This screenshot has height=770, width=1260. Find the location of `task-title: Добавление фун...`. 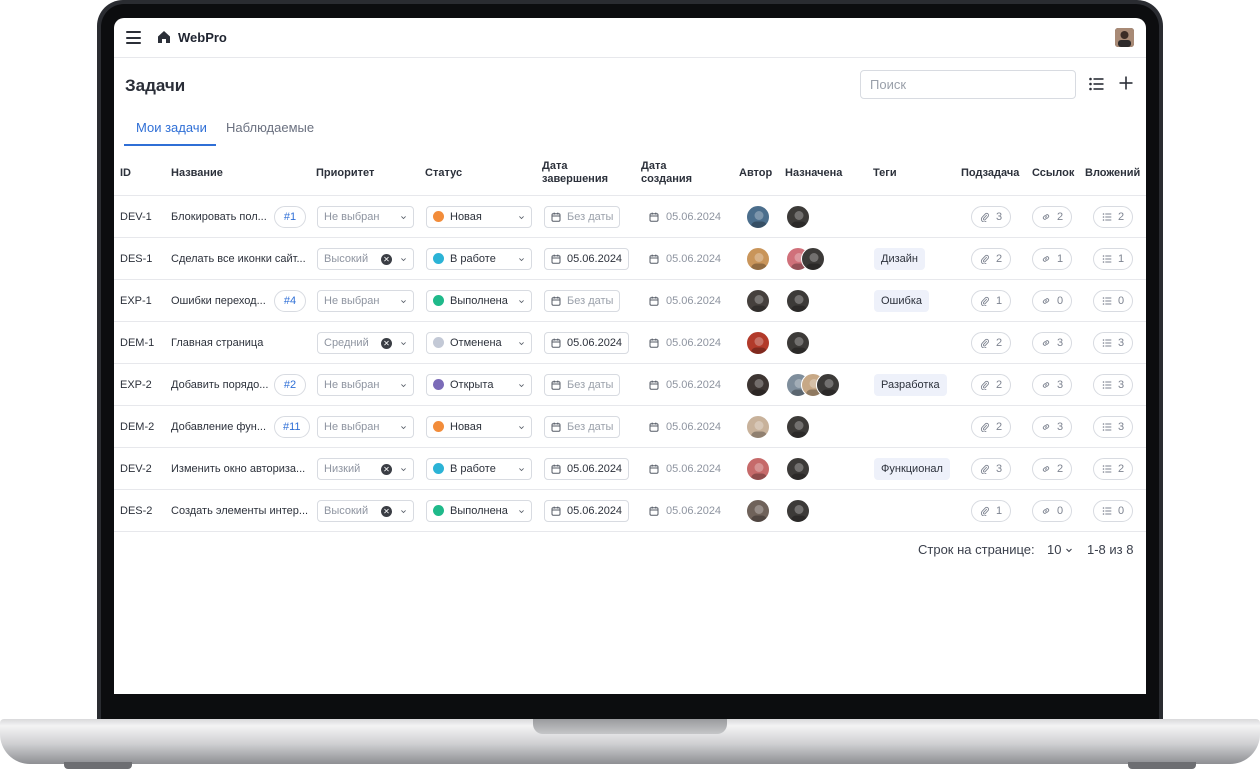

task-title: Добавление фун... is located at coordinates (221, 426).